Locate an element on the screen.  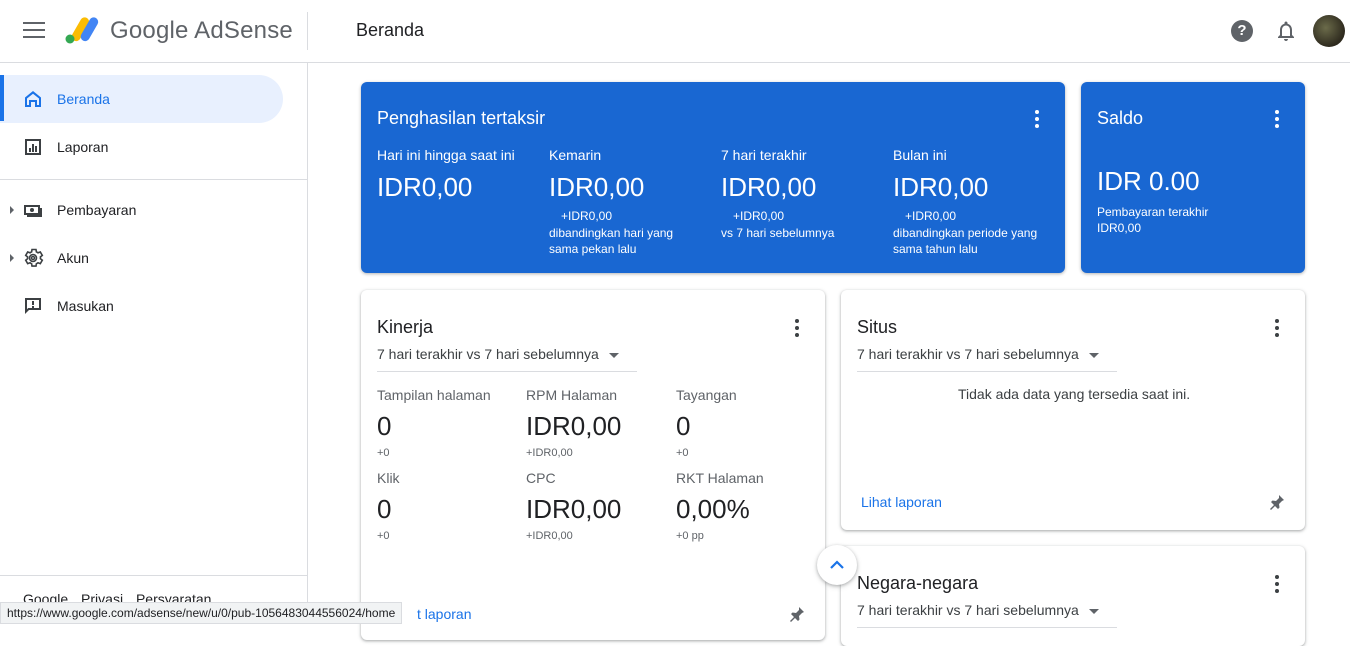
chevron-up-icon is located at coordinates (837, 564).